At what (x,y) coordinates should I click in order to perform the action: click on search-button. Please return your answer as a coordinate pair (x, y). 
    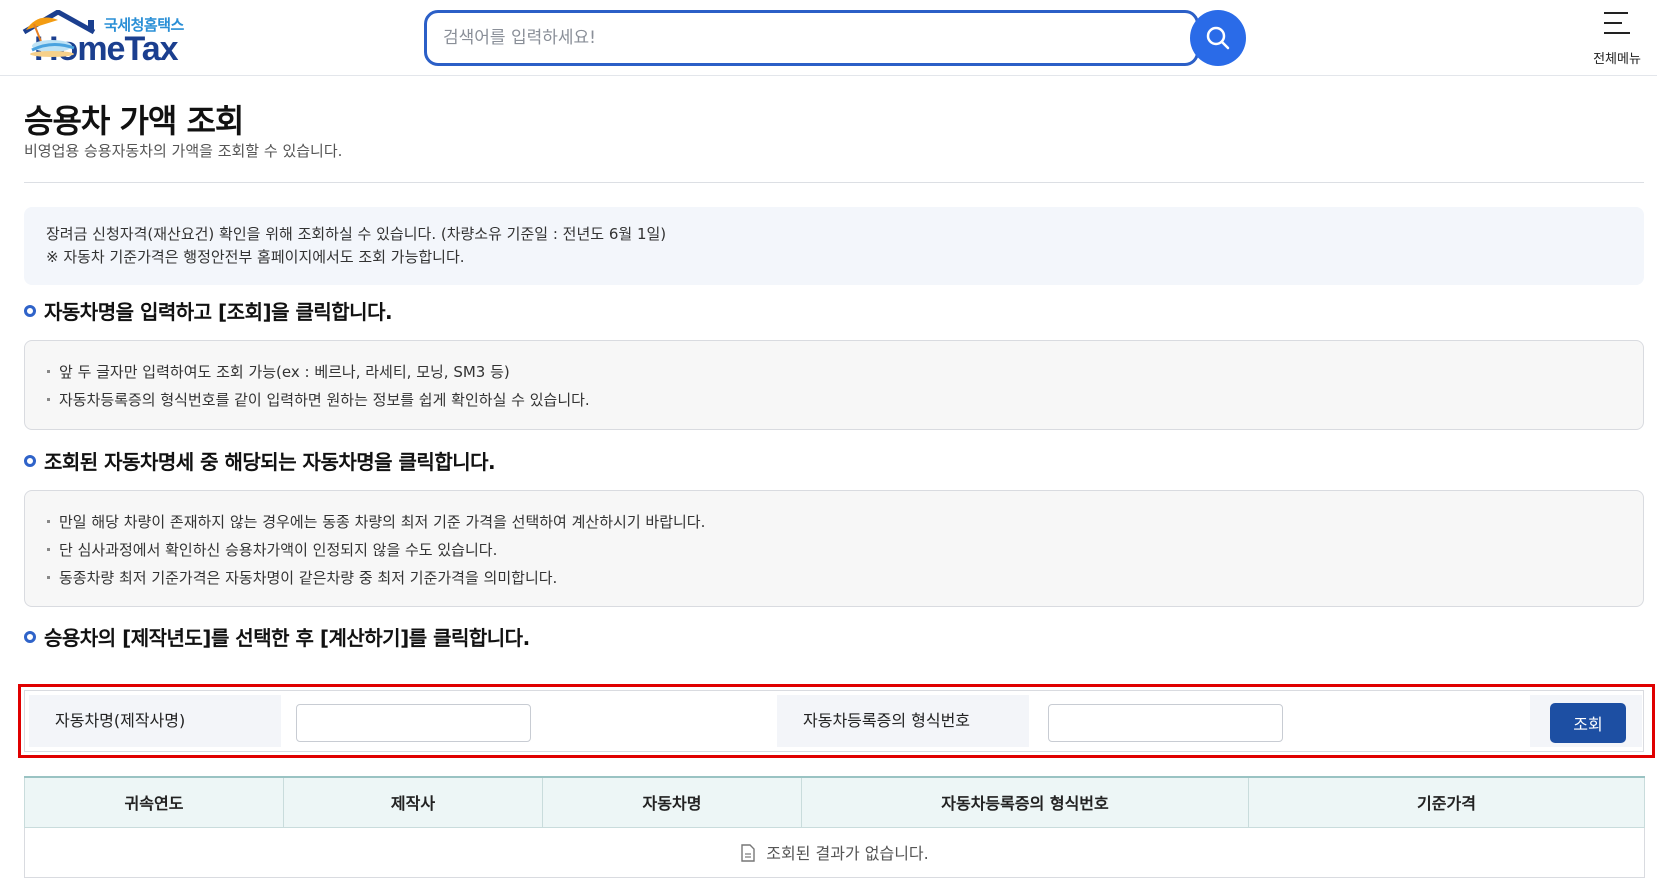
    Looking at the image, I should click on (1218, 38).